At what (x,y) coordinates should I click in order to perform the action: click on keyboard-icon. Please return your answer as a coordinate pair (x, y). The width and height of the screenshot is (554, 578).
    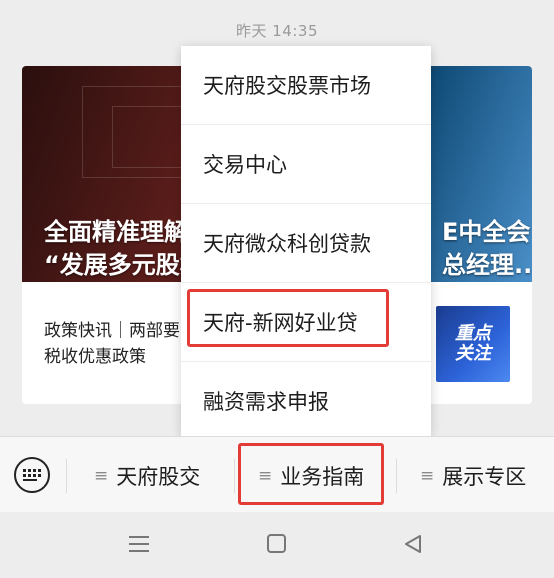
    Looking at the image, I should click on (32, 475).